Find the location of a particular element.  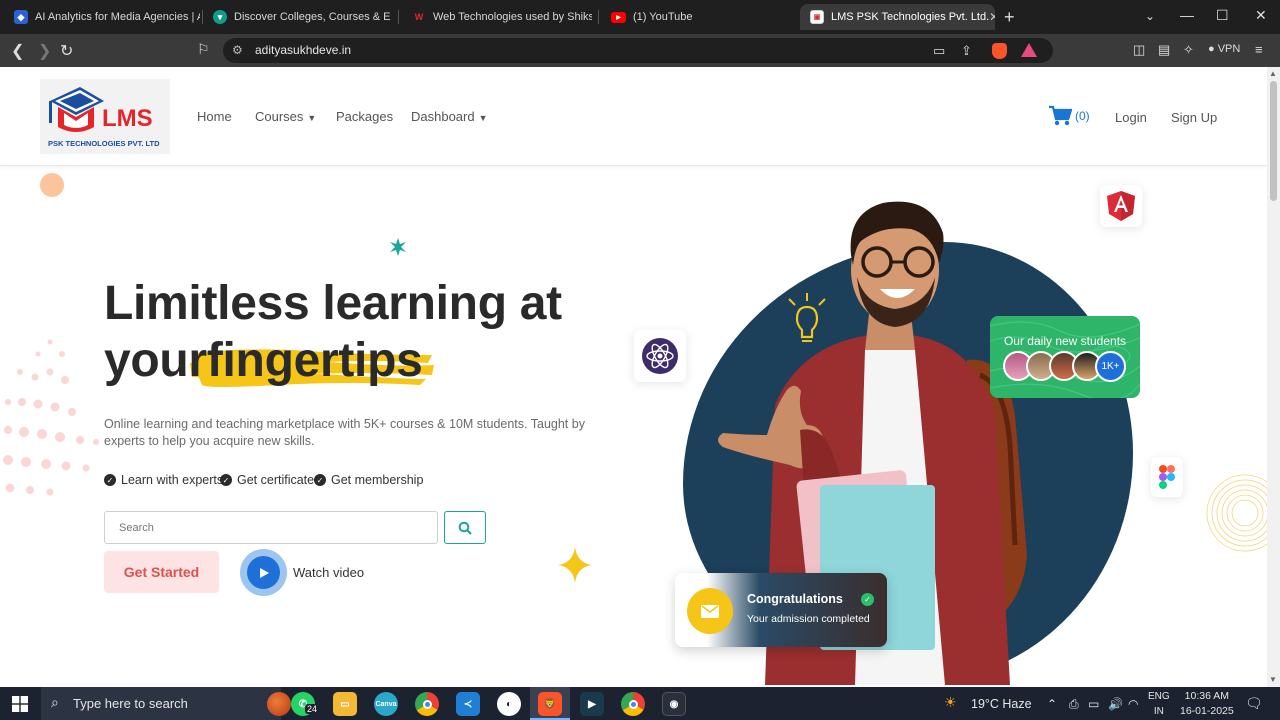

feature-learn-with-experts: ✓ Learn with experts is located at coordinates (163, 480).